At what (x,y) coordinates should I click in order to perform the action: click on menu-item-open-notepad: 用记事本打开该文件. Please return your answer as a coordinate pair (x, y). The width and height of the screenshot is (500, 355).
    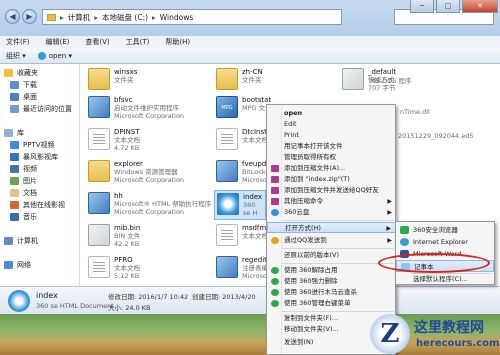
    Looking at the image, I should click on (332, 146).